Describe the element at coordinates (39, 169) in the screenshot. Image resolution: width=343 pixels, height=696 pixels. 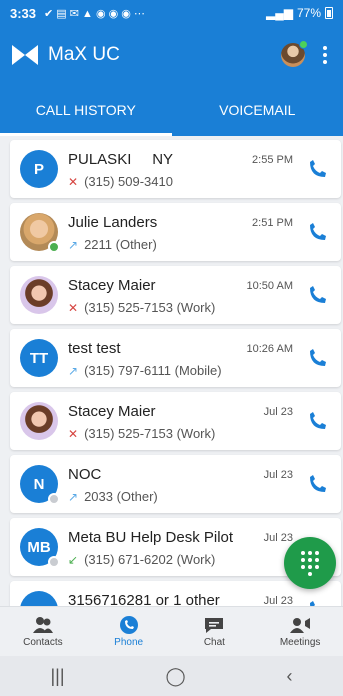
I see `contact-avatar: P` at that location.